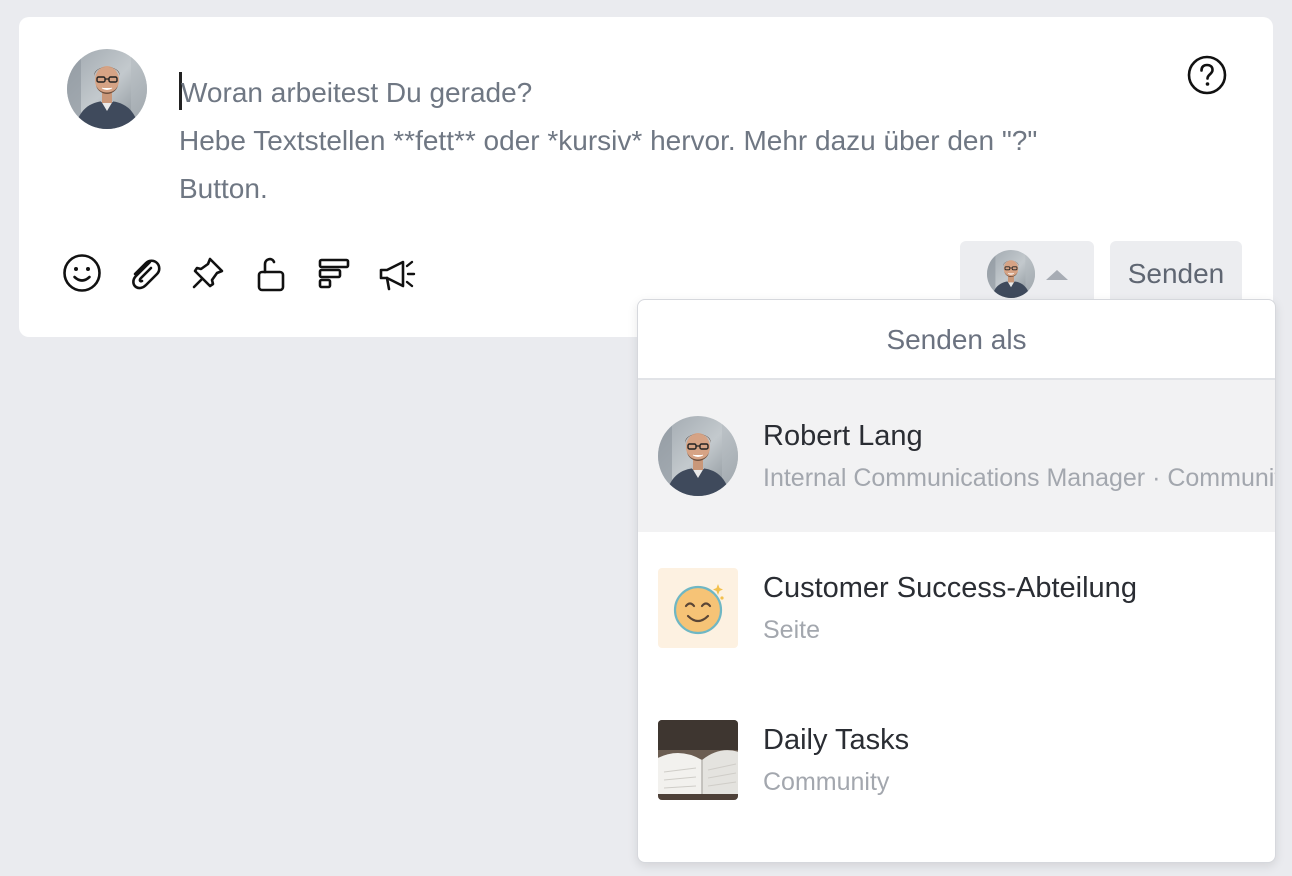  I want to click on sender-option-daily-tasks: Daily Tasks Community, so click(956, 760).